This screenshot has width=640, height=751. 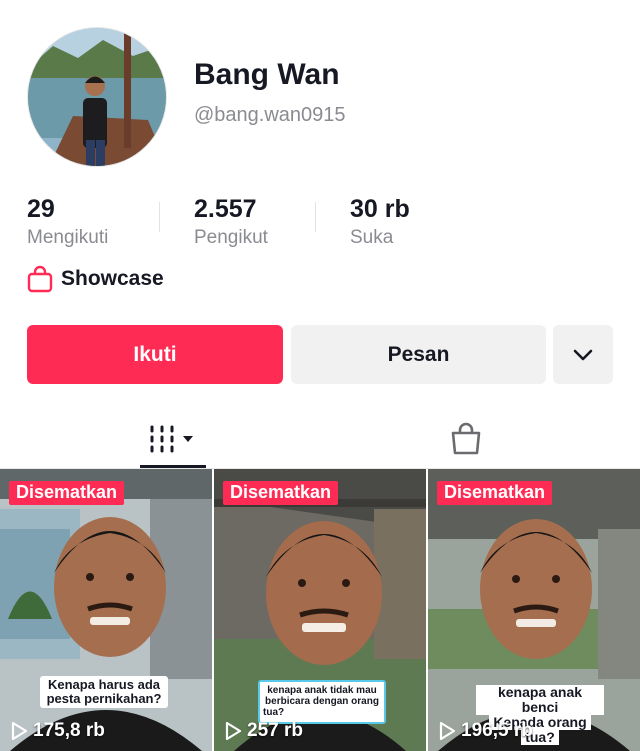 I want to click on tab-shop, so click(x=466, y=439).